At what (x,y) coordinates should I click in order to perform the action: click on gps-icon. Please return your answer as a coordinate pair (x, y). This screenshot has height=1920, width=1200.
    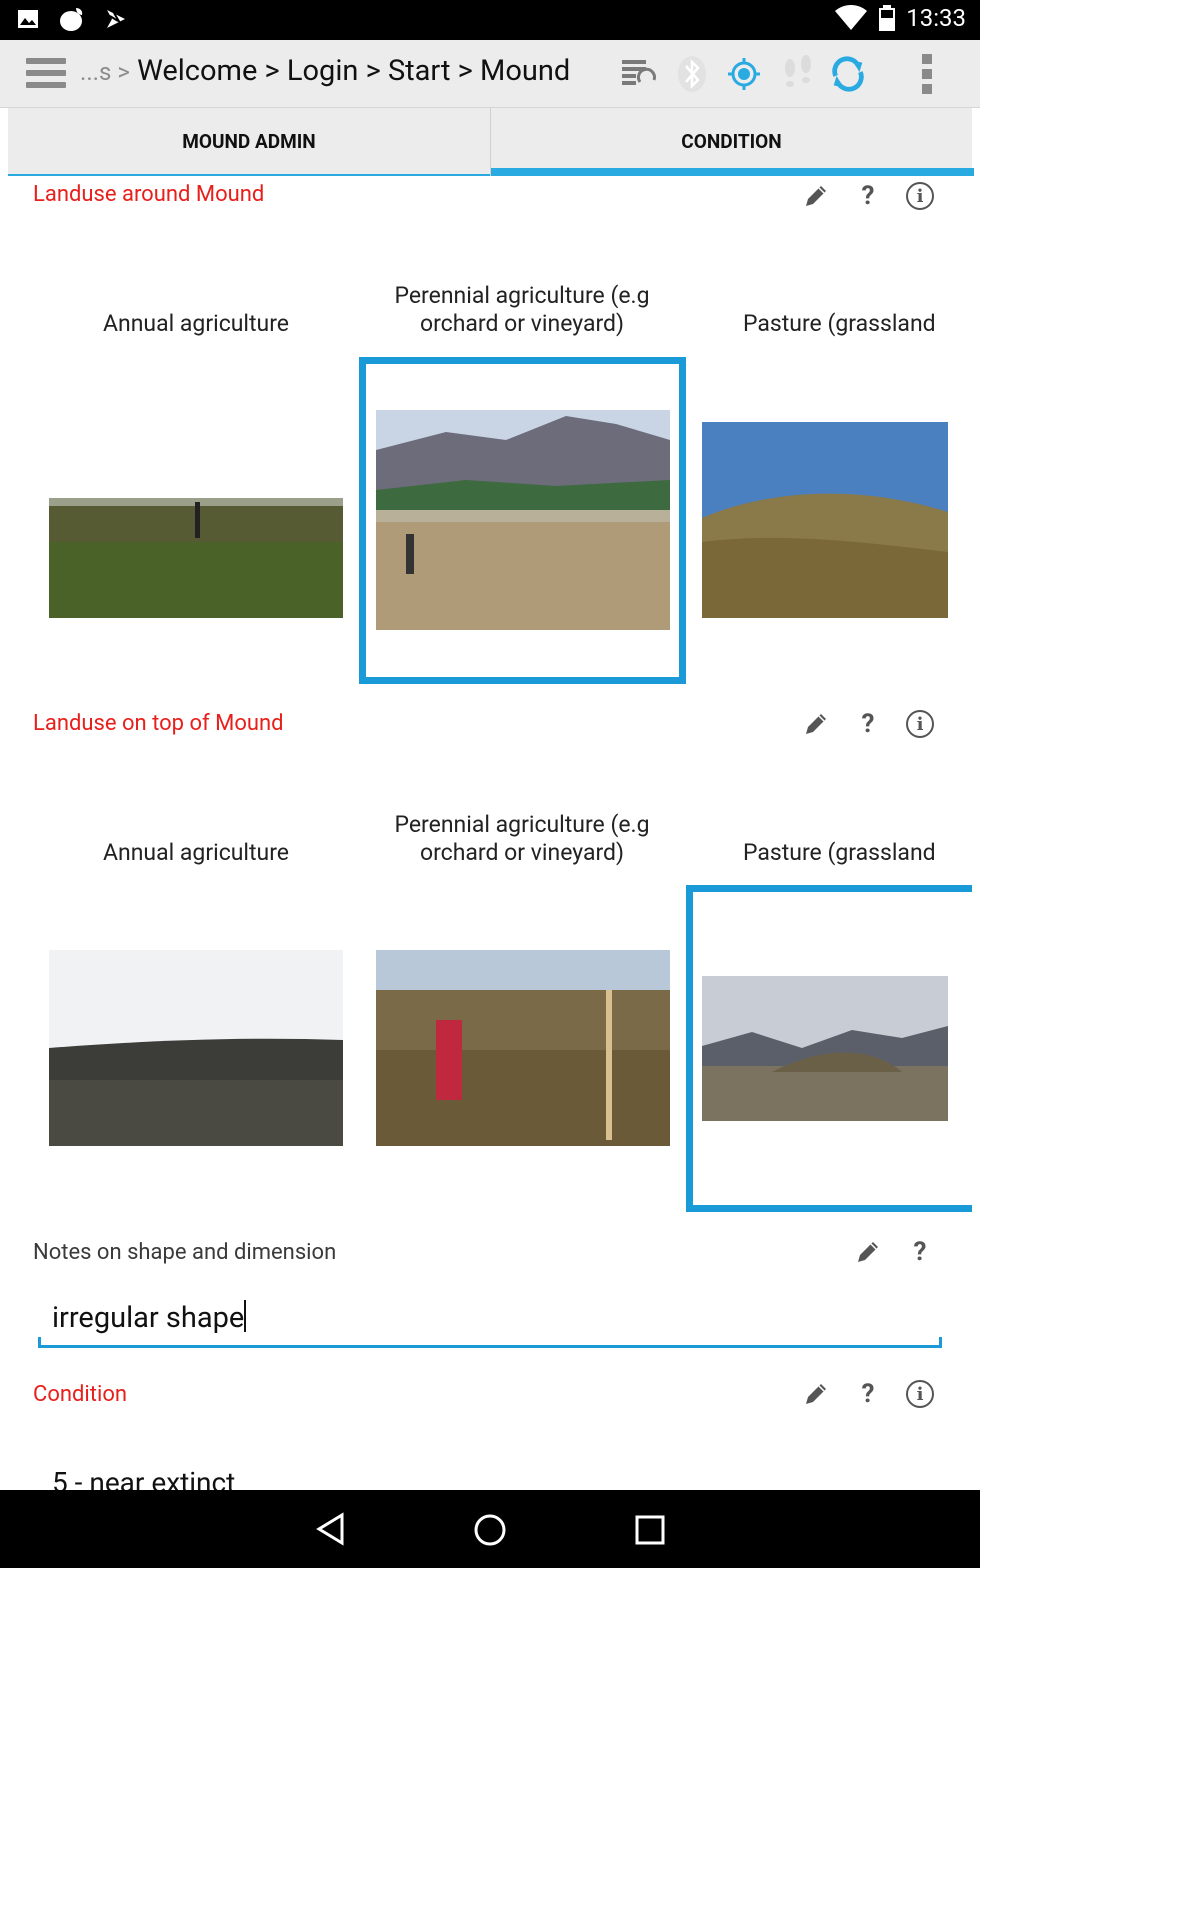
    Looking at the image, I should click on (744, 74).